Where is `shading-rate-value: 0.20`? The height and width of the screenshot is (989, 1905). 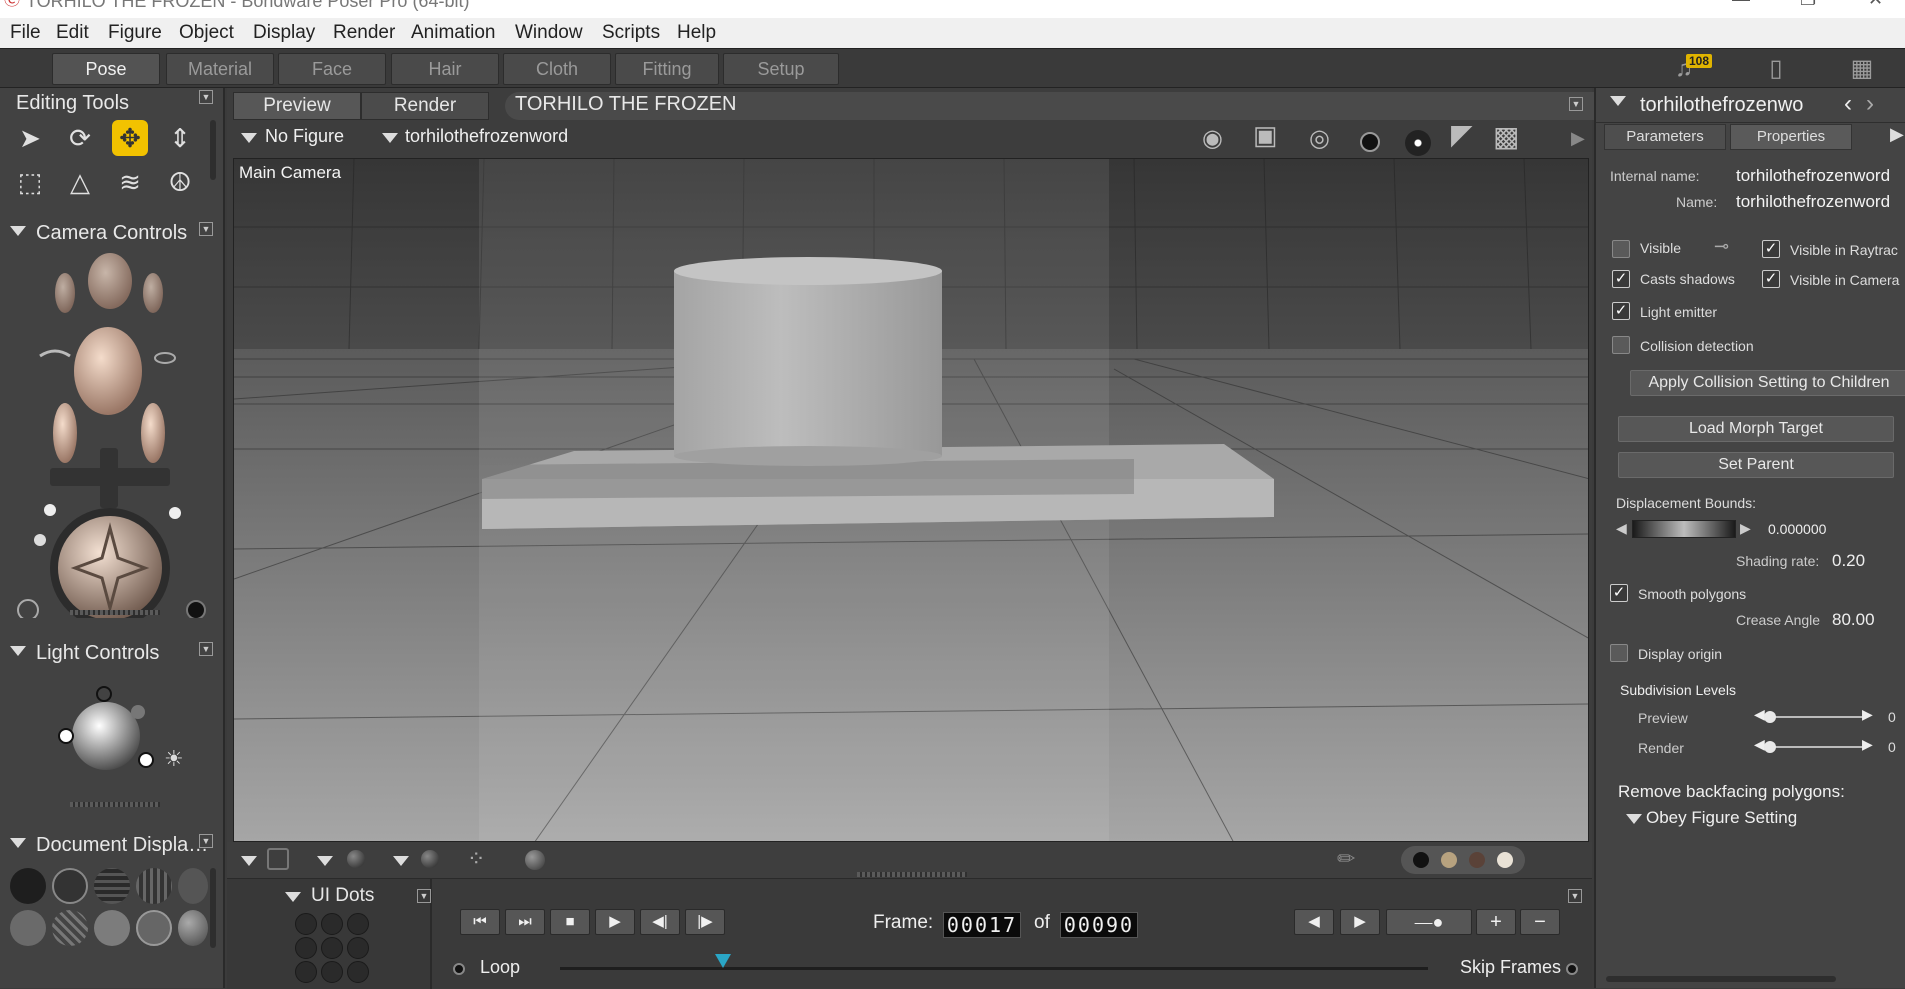 shading-rate-value: 0.20 is located at coordinates (1848, 561).